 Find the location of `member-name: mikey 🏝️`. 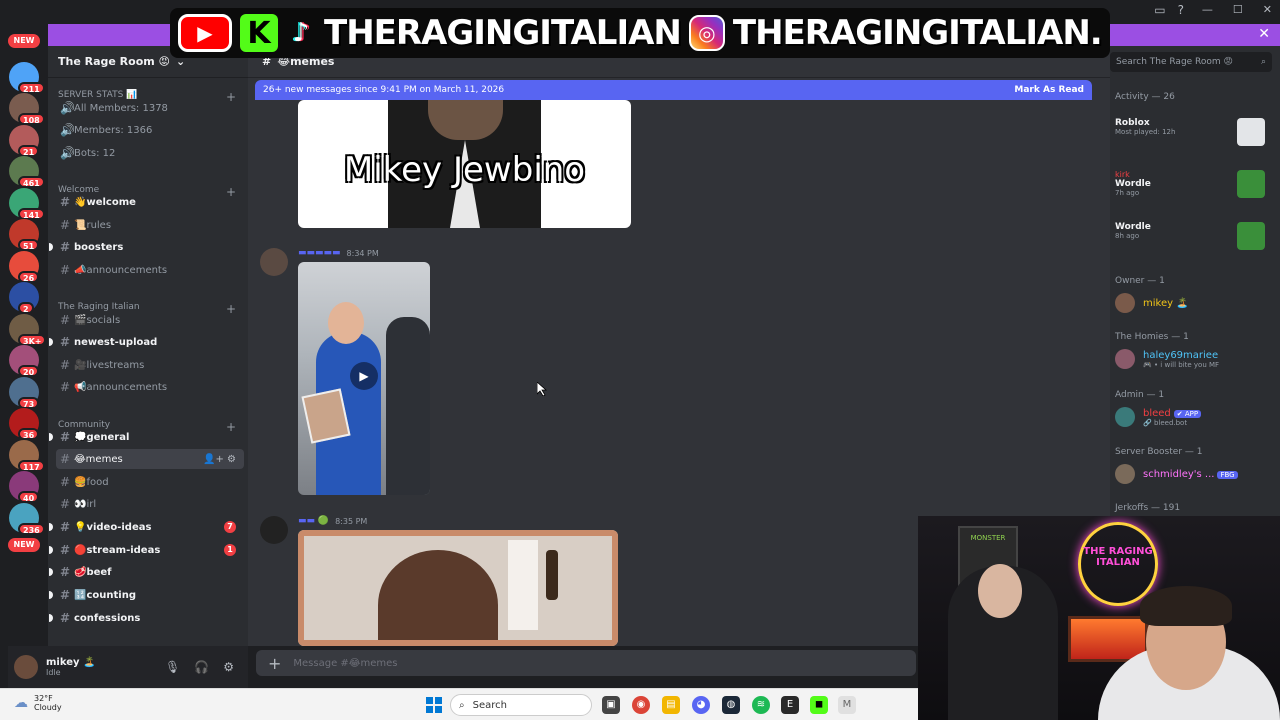

member-name: mikey 🏝️ is located at coordinates (1166, 303).